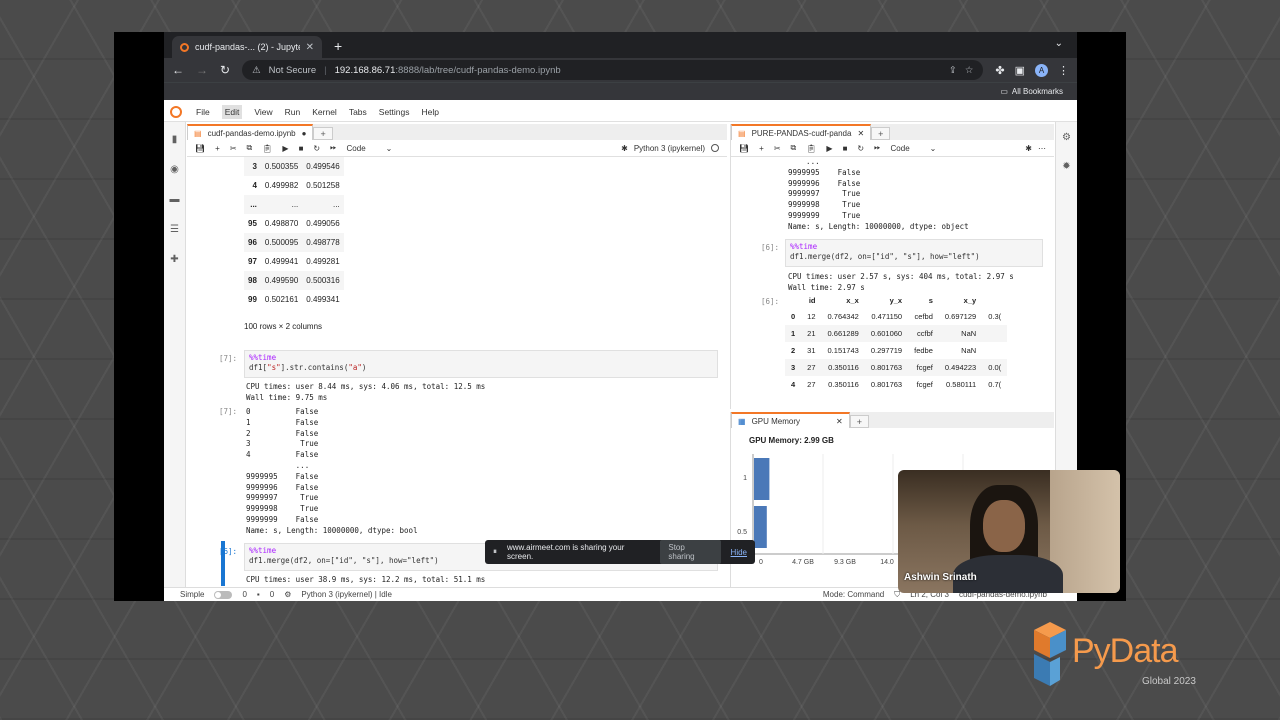 The height and width of the screenshot is (720, 1280). Describe the element at coordinates (812, 300) in the screenshot. I see `column-header: id` at that location.